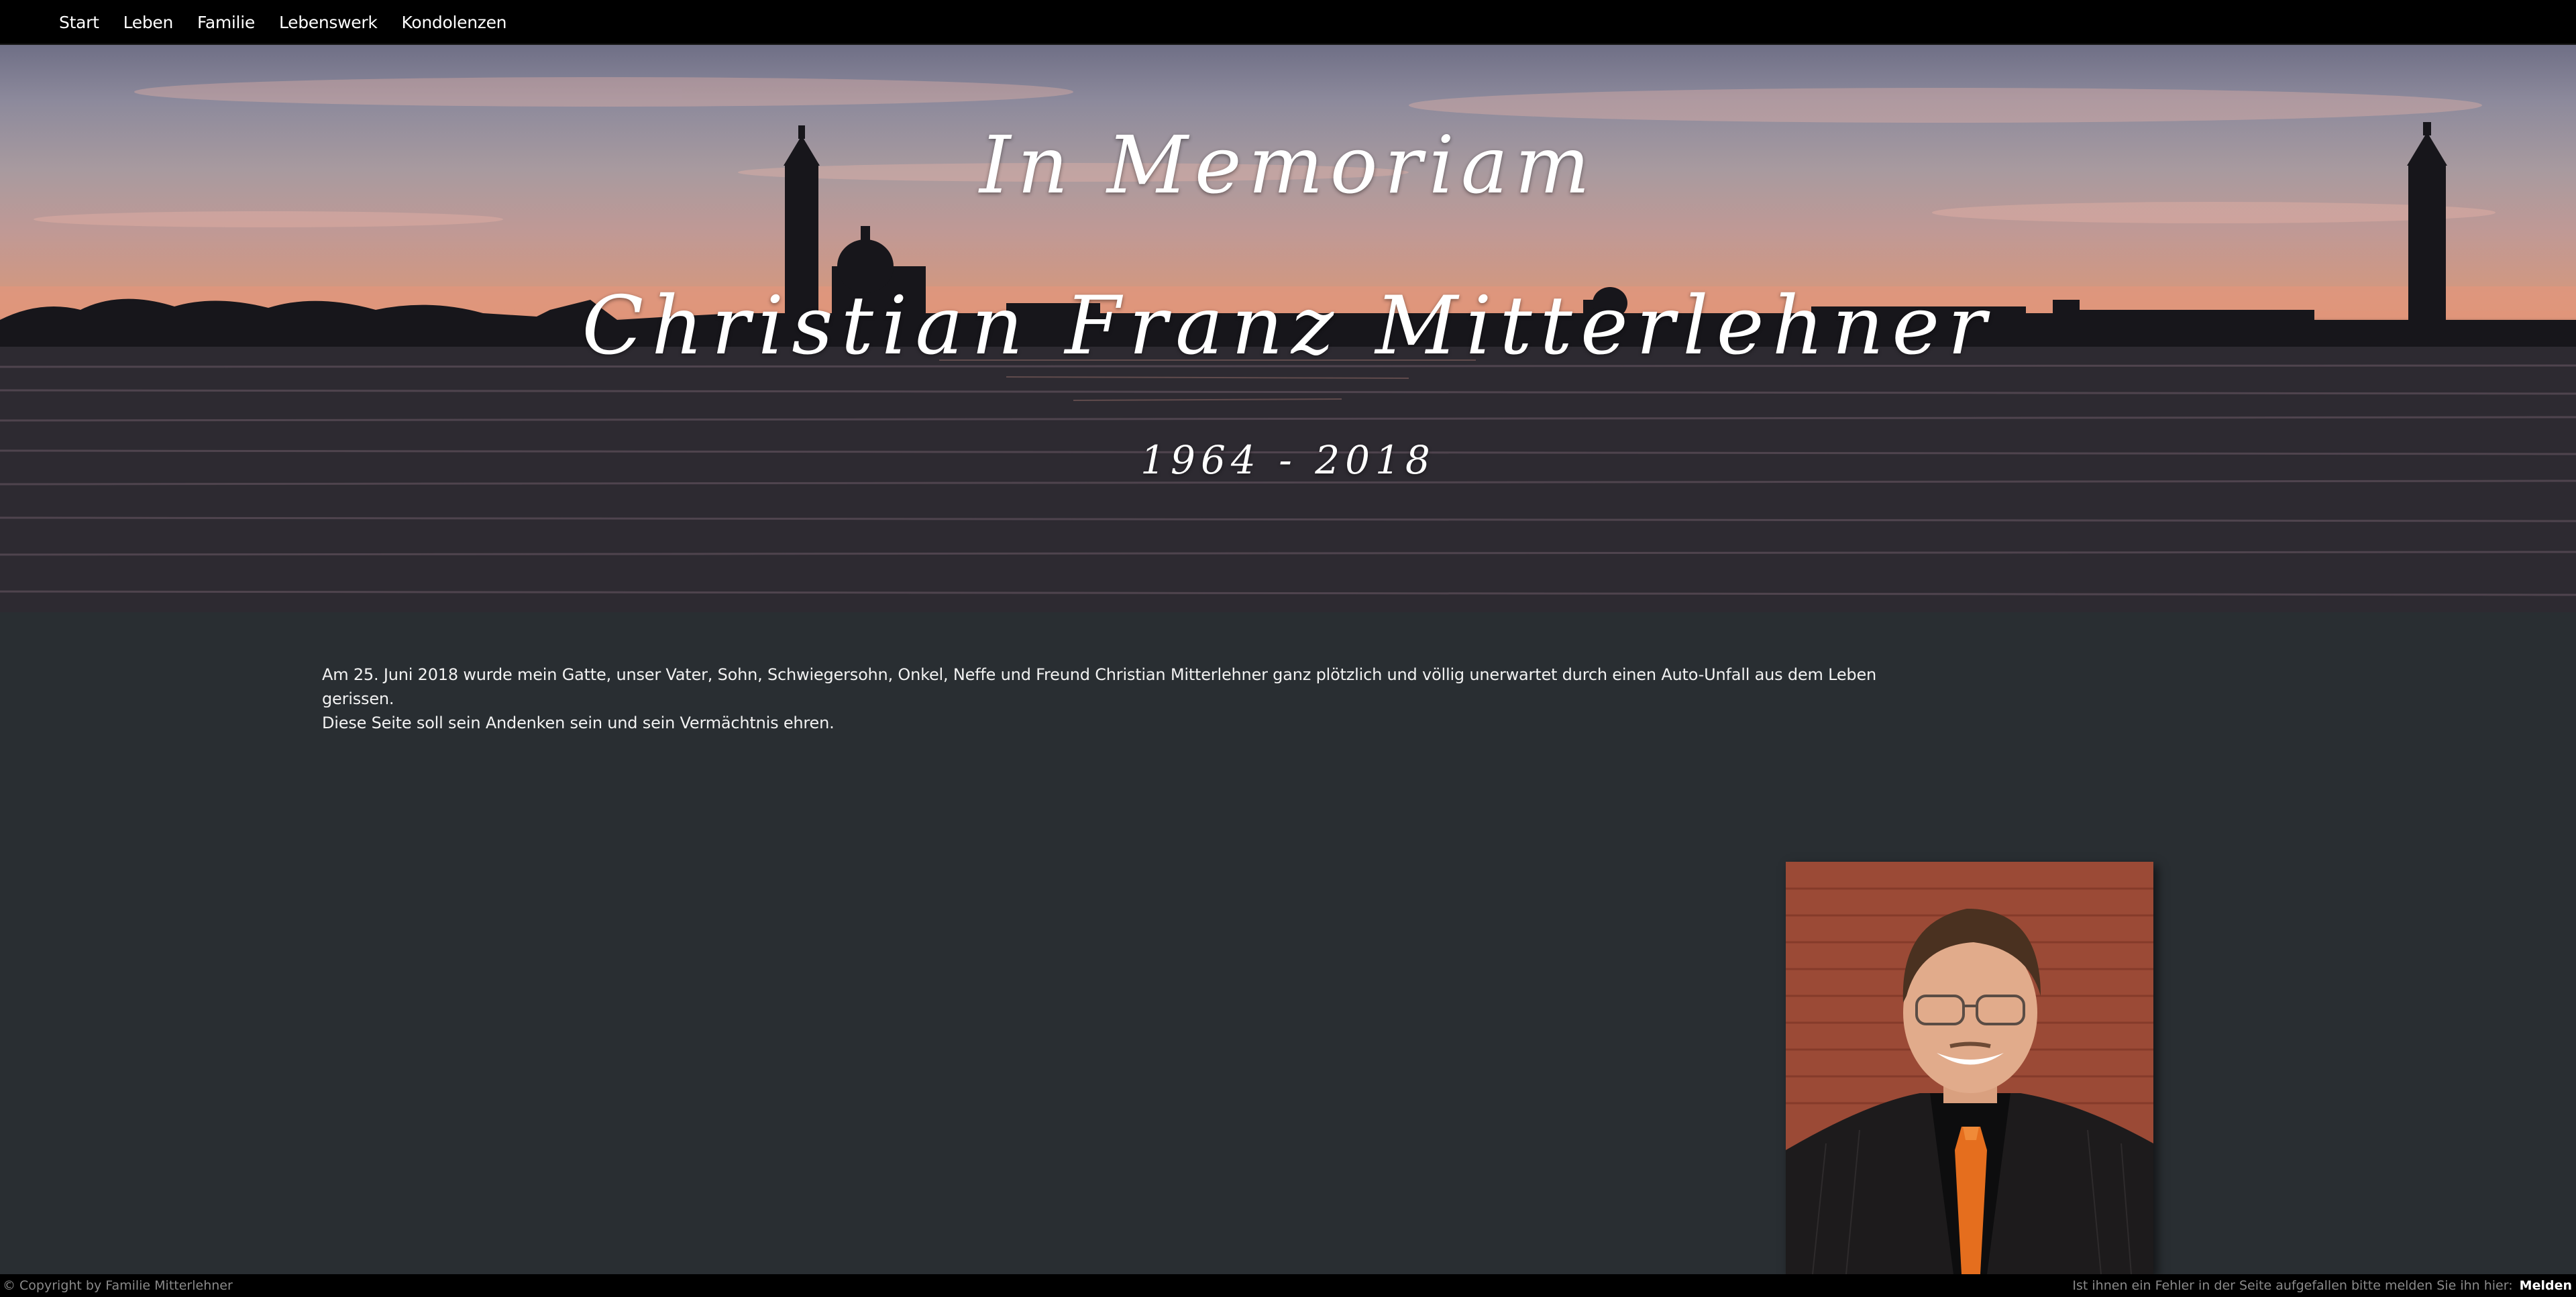 The width and height of the screenshot is (2576, 1297). I want to click on hero-in-memoriam-heading: In Memoriam, so click(1288, 165).